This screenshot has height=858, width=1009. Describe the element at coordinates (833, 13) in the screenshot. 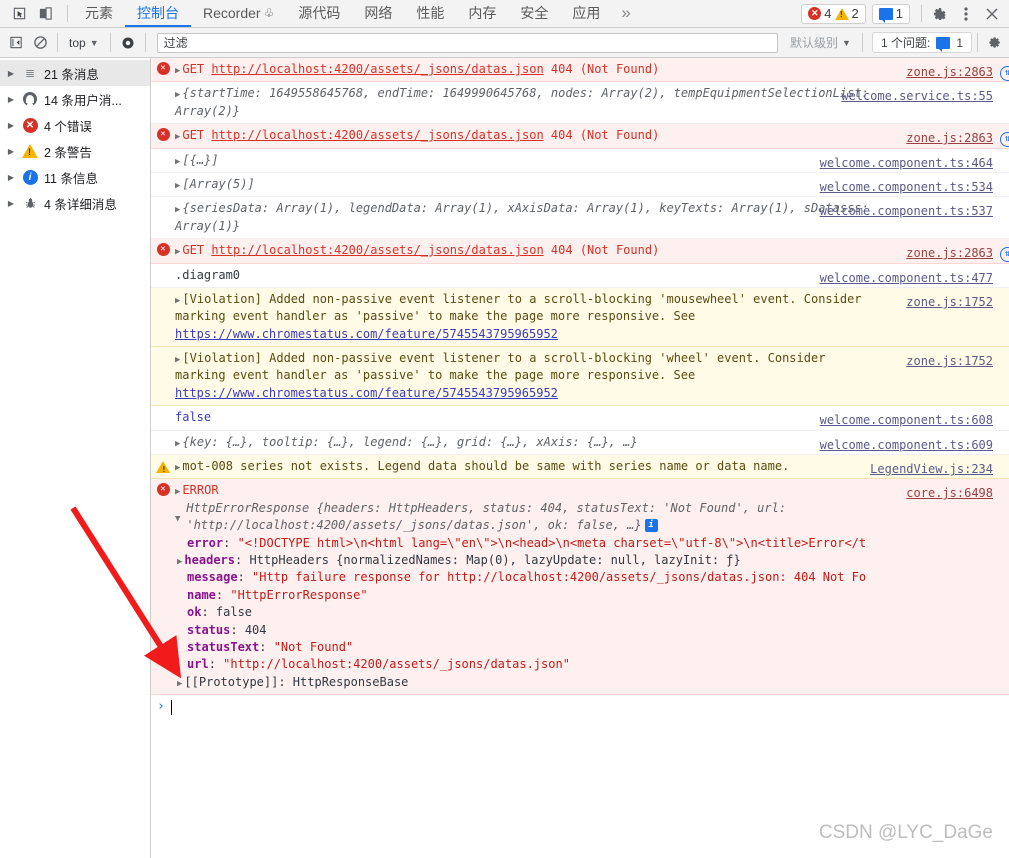

I see `error-warning-counter: ✕ 4 2` at that location.